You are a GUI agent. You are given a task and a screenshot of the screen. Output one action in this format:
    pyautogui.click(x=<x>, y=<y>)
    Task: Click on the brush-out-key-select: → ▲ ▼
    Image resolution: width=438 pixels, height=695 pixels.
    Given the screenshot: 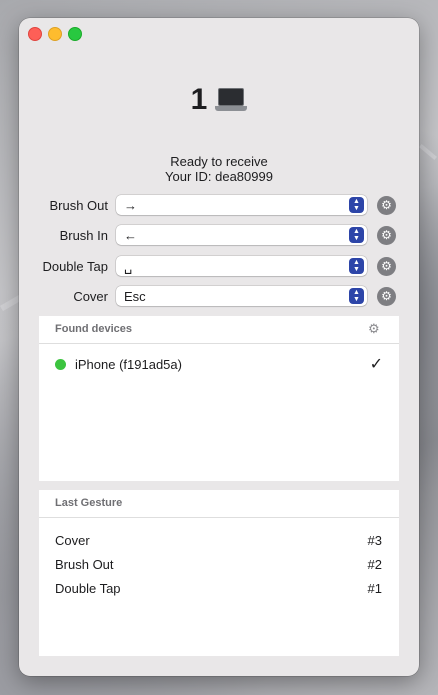 What is the action you would take?
    pyautogui.click(x=241, y=205)
    